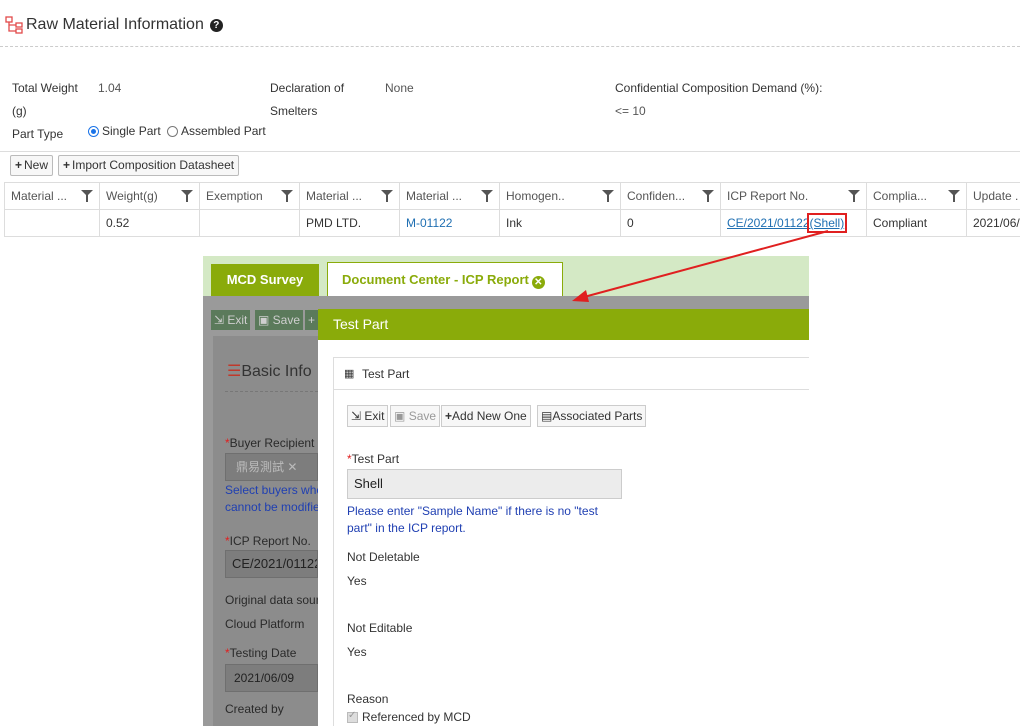 The height and width of the screenshot is (726, 1020). Describe the element at coordinates (706, 264) in the screenshot. I see `arrow-line` at that location.